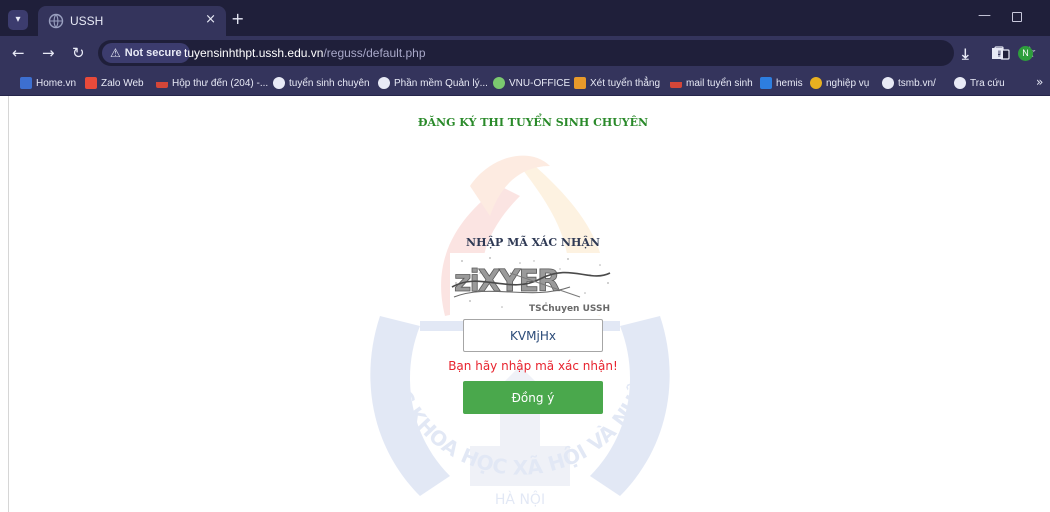 The width and height of the screenshot is (1050, 512). What do you see at coordinates (499, 83) in the screenshot?
I see `office-icon` at bounding box center [499, 83].